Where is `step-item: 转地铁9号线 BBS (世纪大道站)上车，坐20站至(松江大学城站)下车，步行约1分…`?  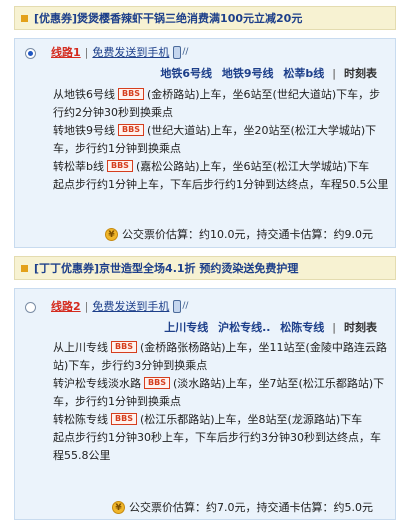 step-item: 转地铁9号线 BBS (世纪大道站)上车，坐20站至(松江大学城站)下车，步行约1分… is located at coordinates (215, 139).